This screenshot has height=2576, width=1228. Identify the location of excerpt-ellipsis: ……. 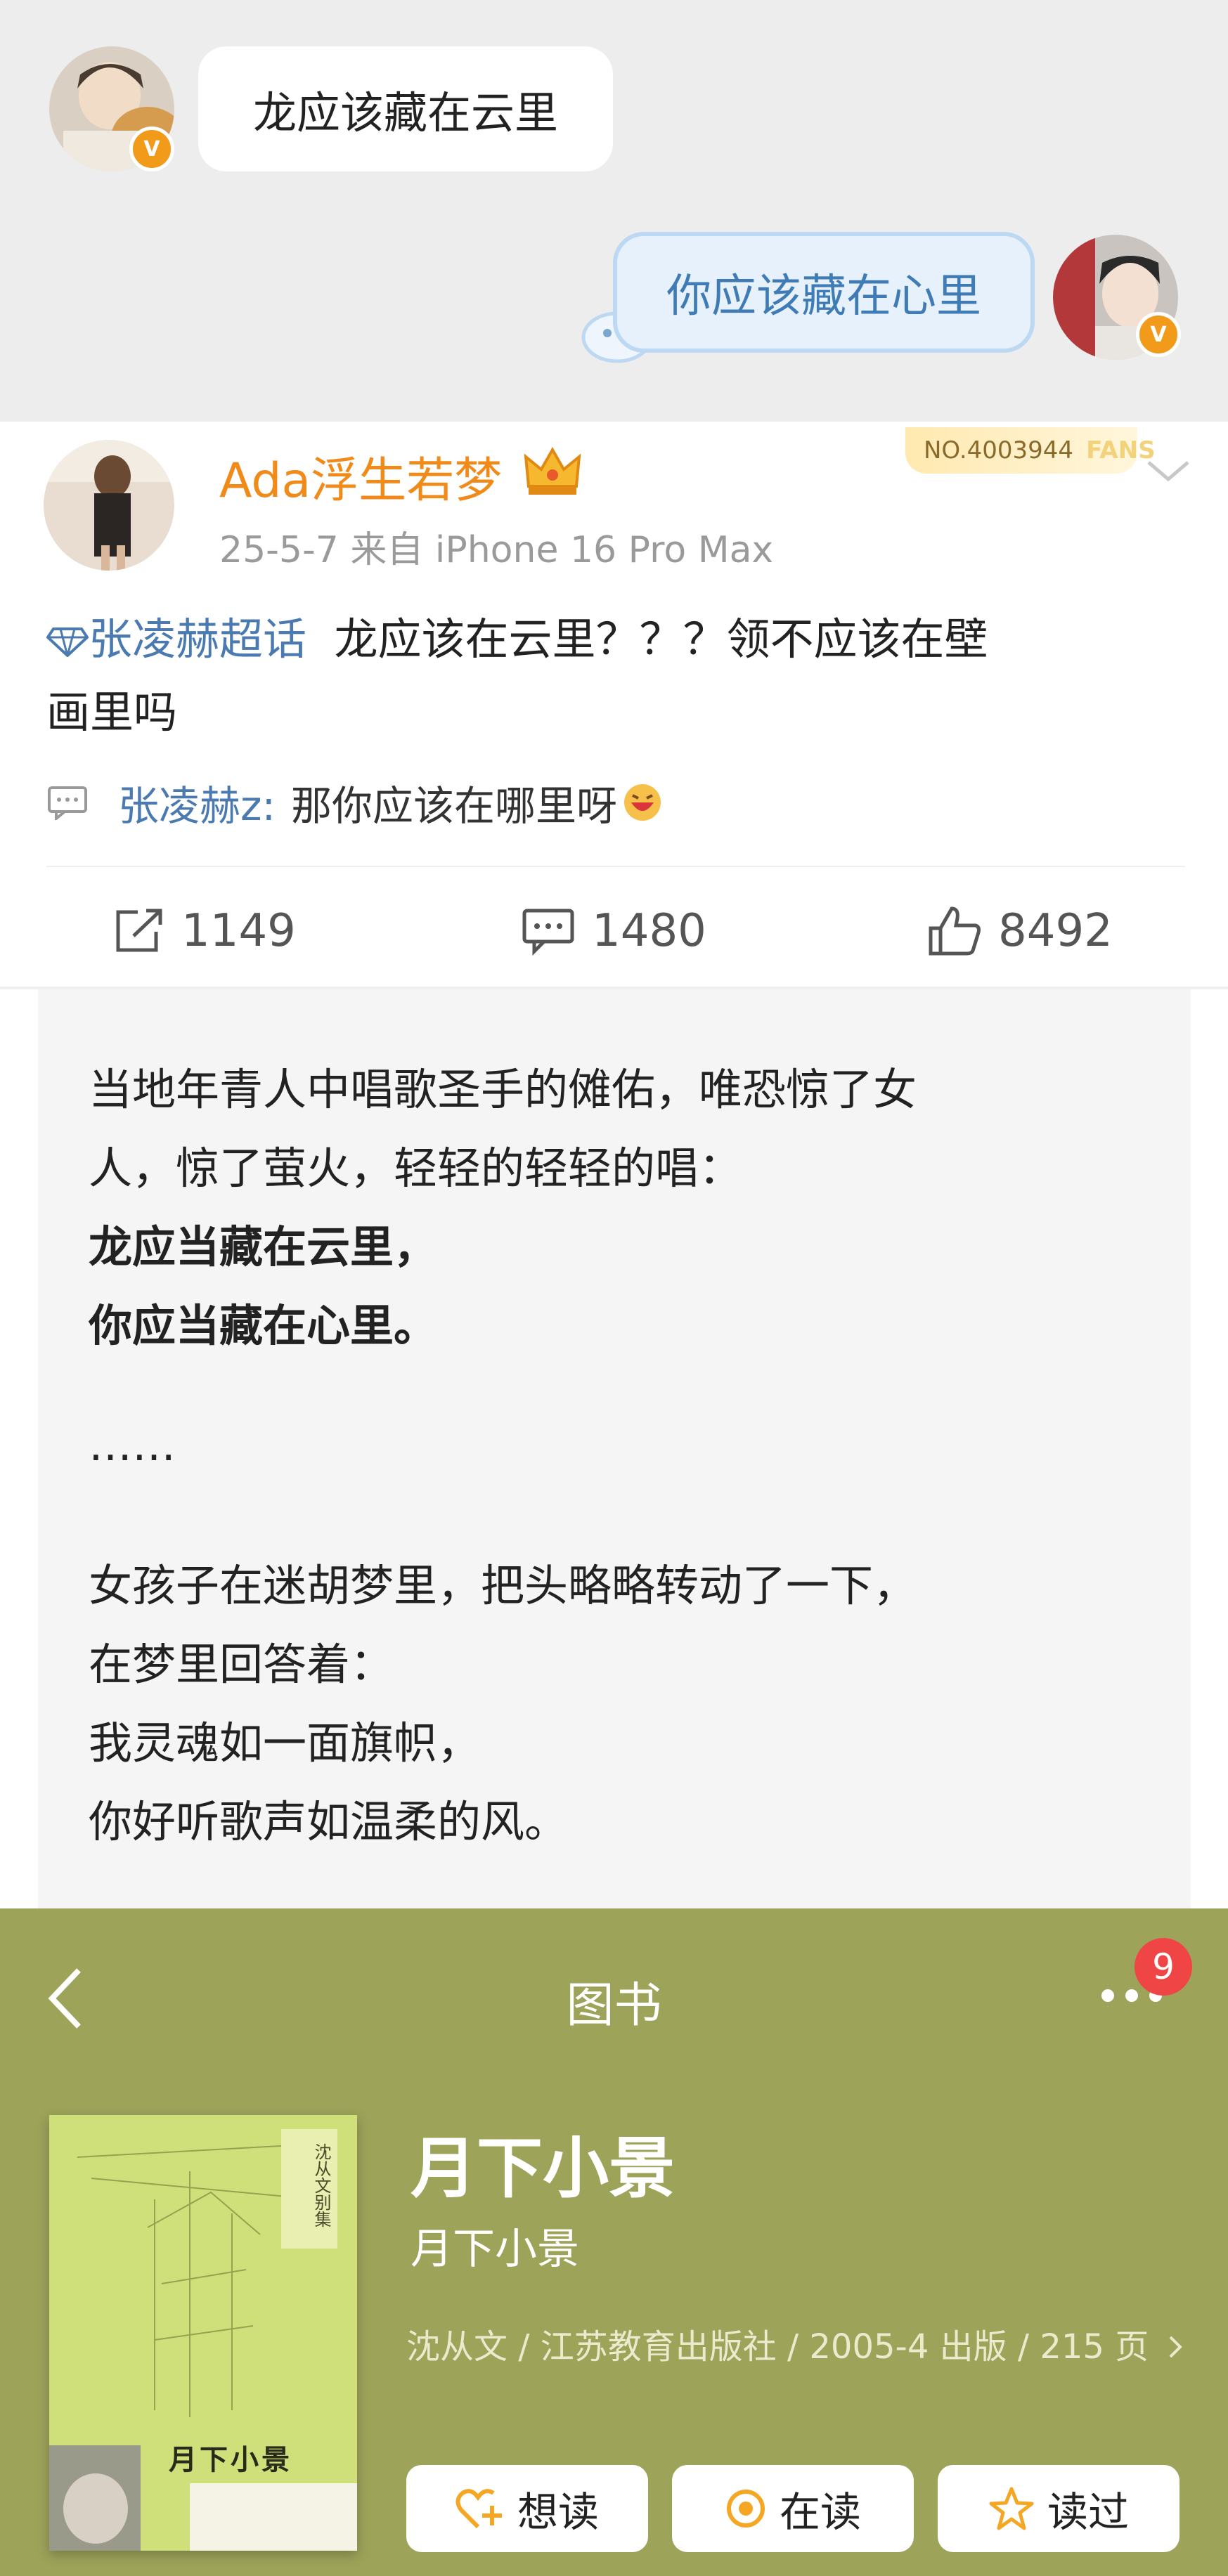
(132, 1445).